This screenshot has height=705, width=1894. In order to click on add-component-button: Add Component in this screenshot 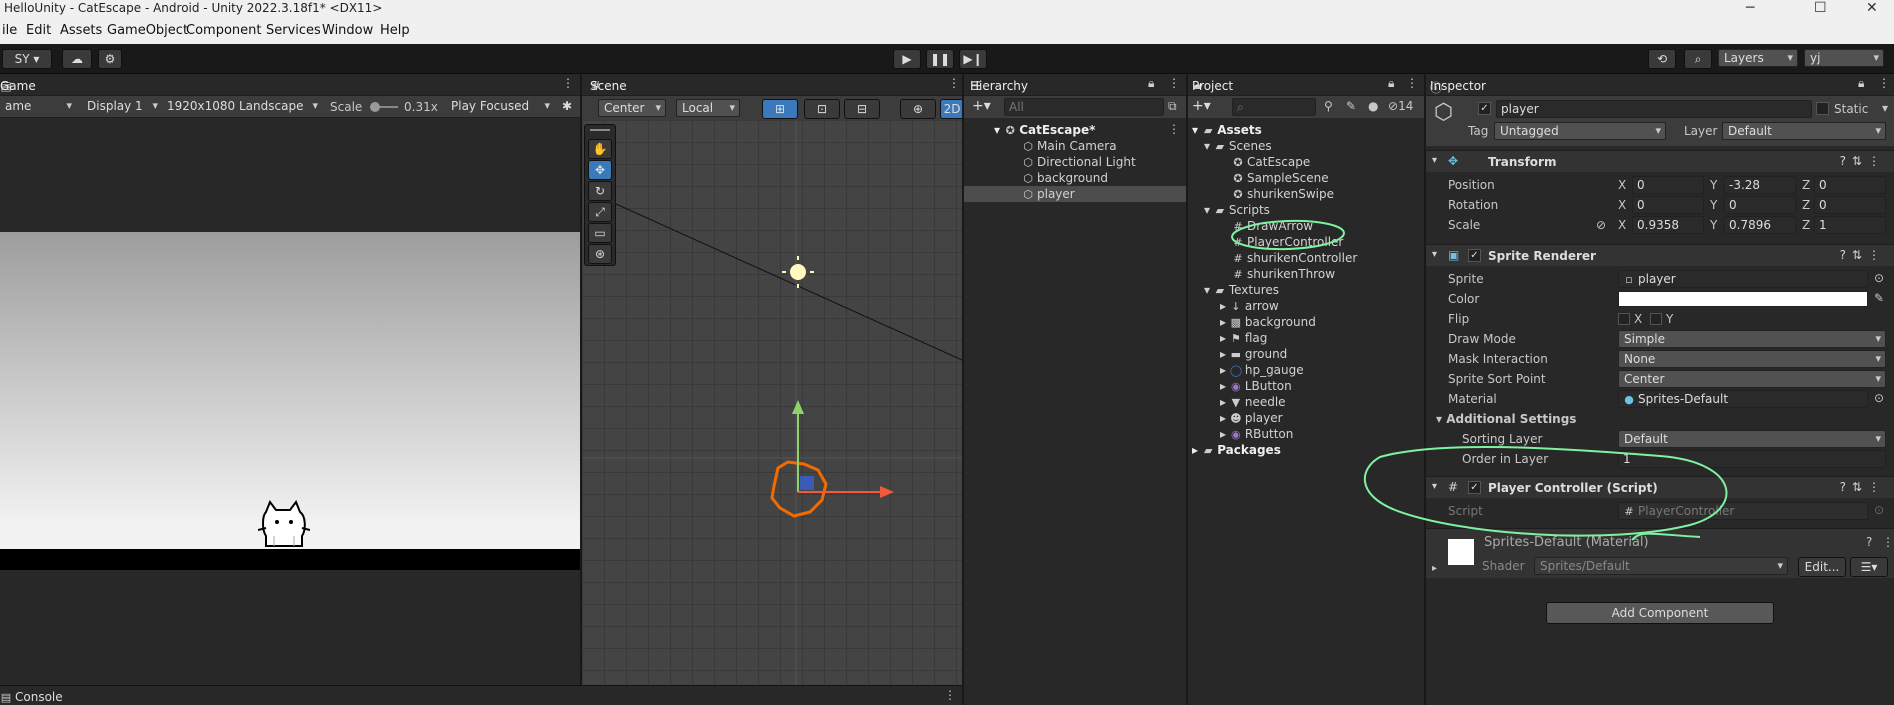, I will do `click(1660, 613)`.